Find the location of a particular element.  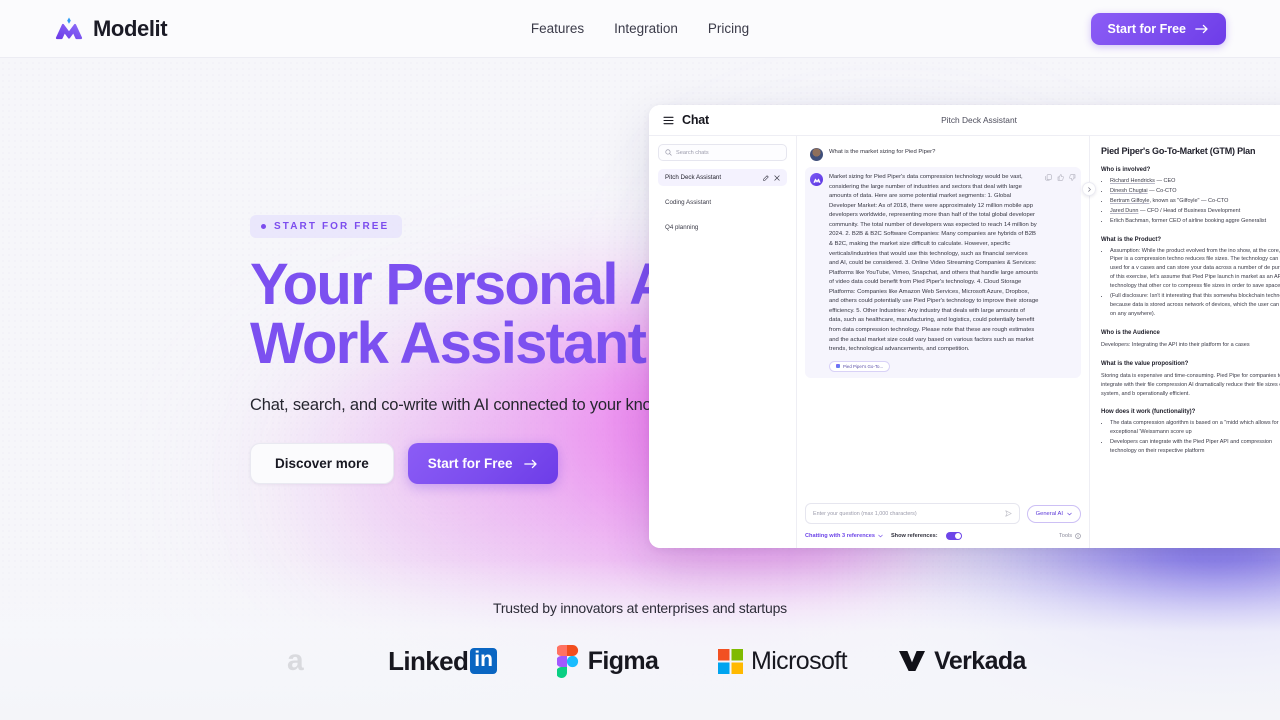

document-heading: Who is the Audience is located at coordinates (1130, 332).